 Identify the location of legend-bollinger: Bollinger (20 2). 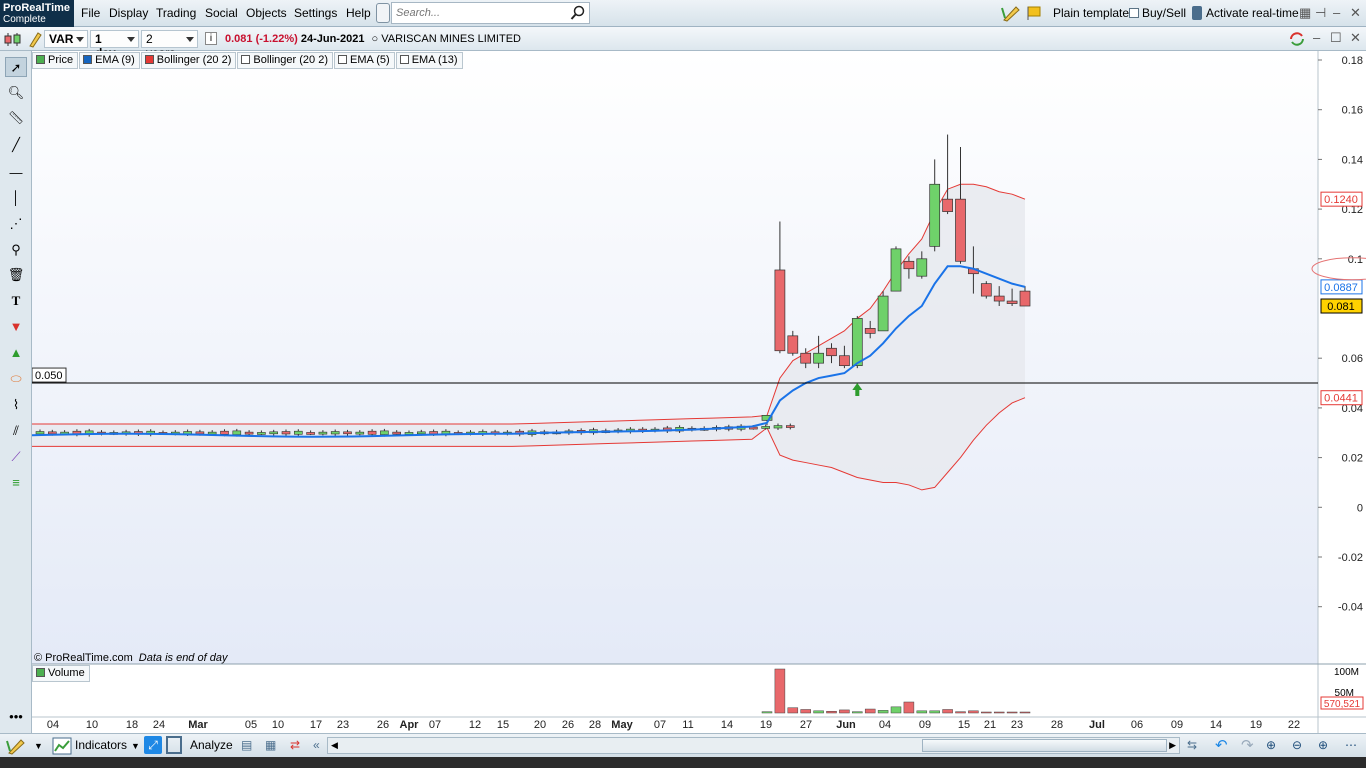
(188, 60).